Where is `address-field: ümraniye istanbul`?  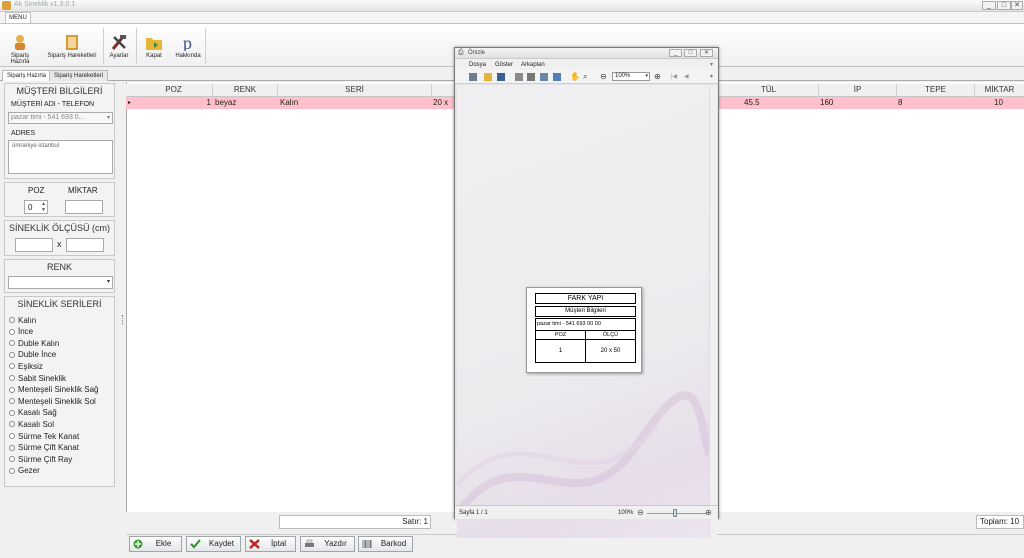
address-field: ümraniye istanbul is located at coordinates (60, 157).